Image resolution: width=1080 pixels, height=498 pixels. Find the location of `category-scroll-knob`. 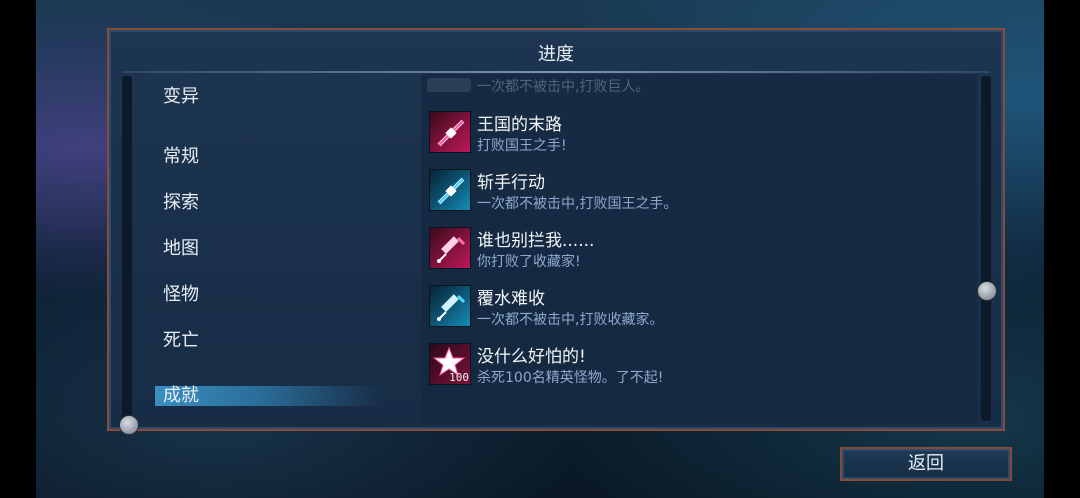

category-scroll-knob is located at coordinates (129, 425).